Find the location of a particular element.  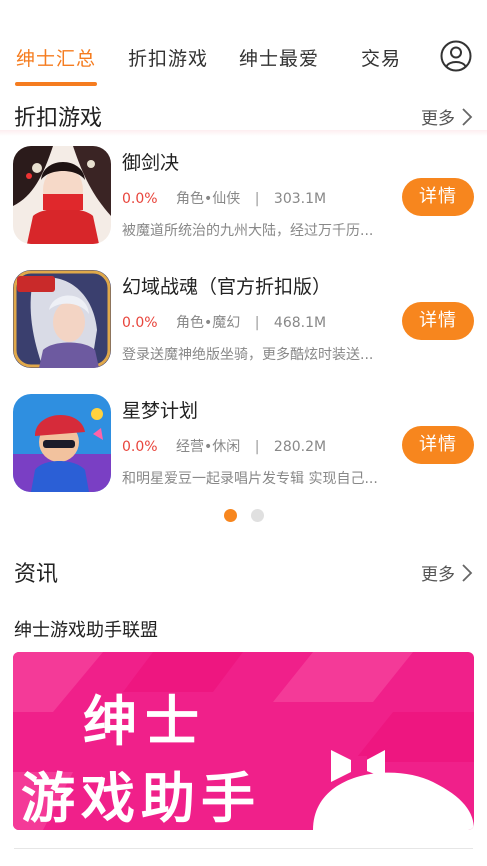

page-dot-active is located at coordinates (230, 515).